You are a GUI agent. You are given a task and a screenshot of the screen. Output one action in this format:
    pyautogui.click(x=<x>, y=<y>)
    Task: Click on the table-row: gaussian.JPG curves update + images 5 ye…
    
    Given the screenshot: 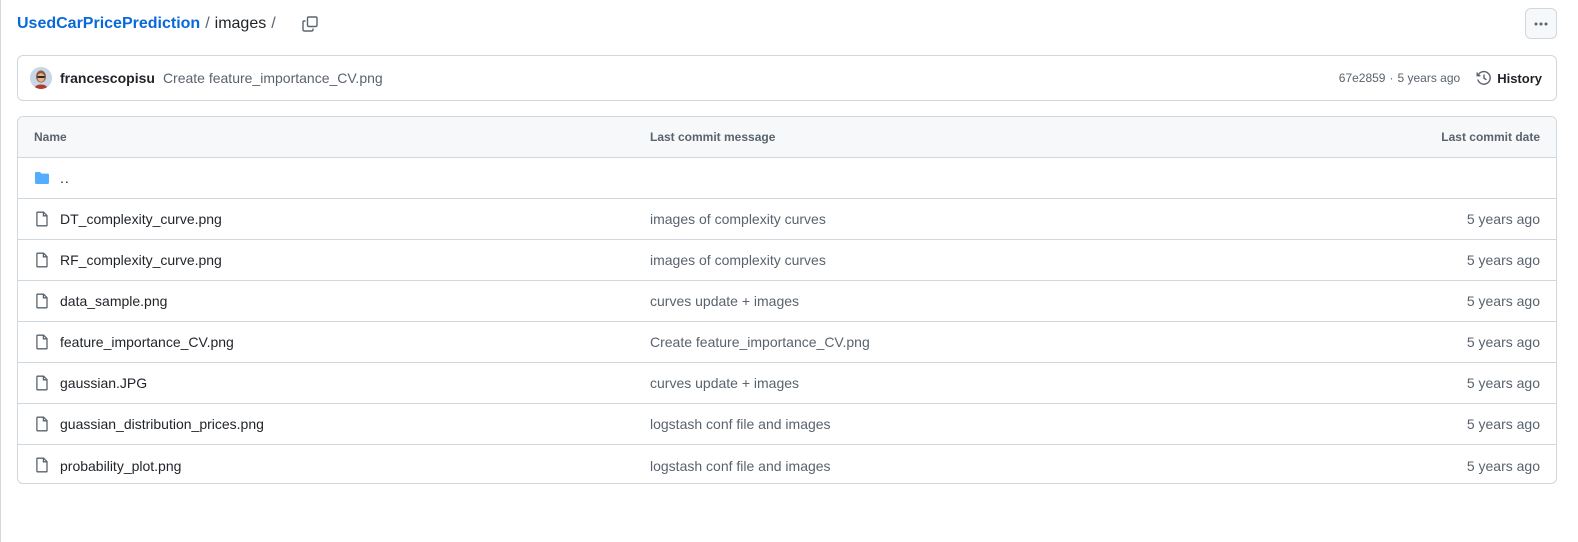 What is the action you would take?
    pyautogui.click(x=787, y=383)
    